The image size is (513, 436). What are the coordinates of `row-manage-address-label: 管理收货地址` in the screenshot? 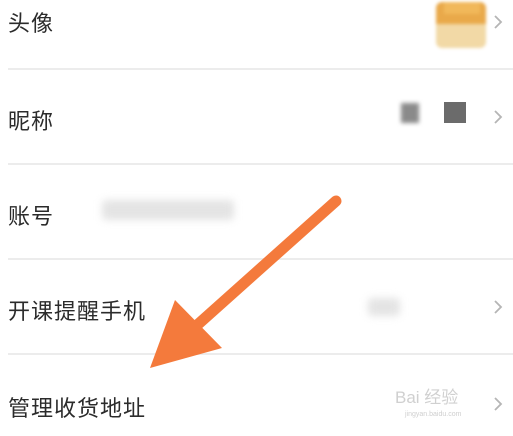 It's located at (77, 409).